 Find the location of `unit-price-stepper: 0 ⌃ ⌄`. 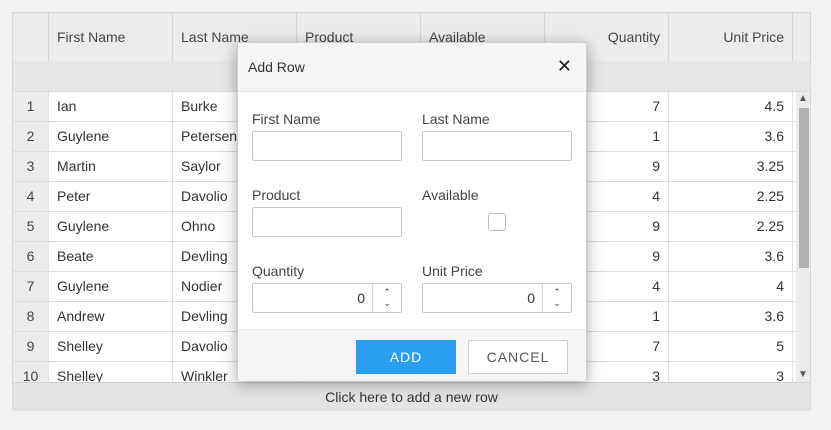

unit-price-stepper: 0 ⌃ ⌄ is located at coordinates (497, 298).